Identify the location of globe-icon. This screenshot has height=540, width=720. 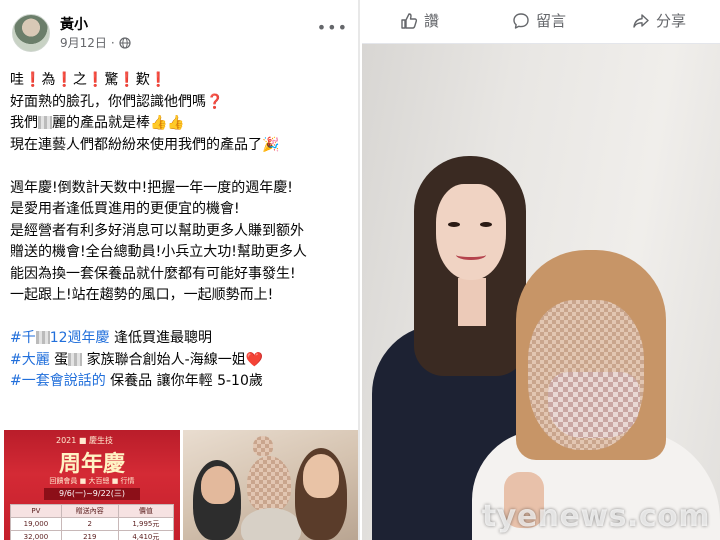
(125, 42).